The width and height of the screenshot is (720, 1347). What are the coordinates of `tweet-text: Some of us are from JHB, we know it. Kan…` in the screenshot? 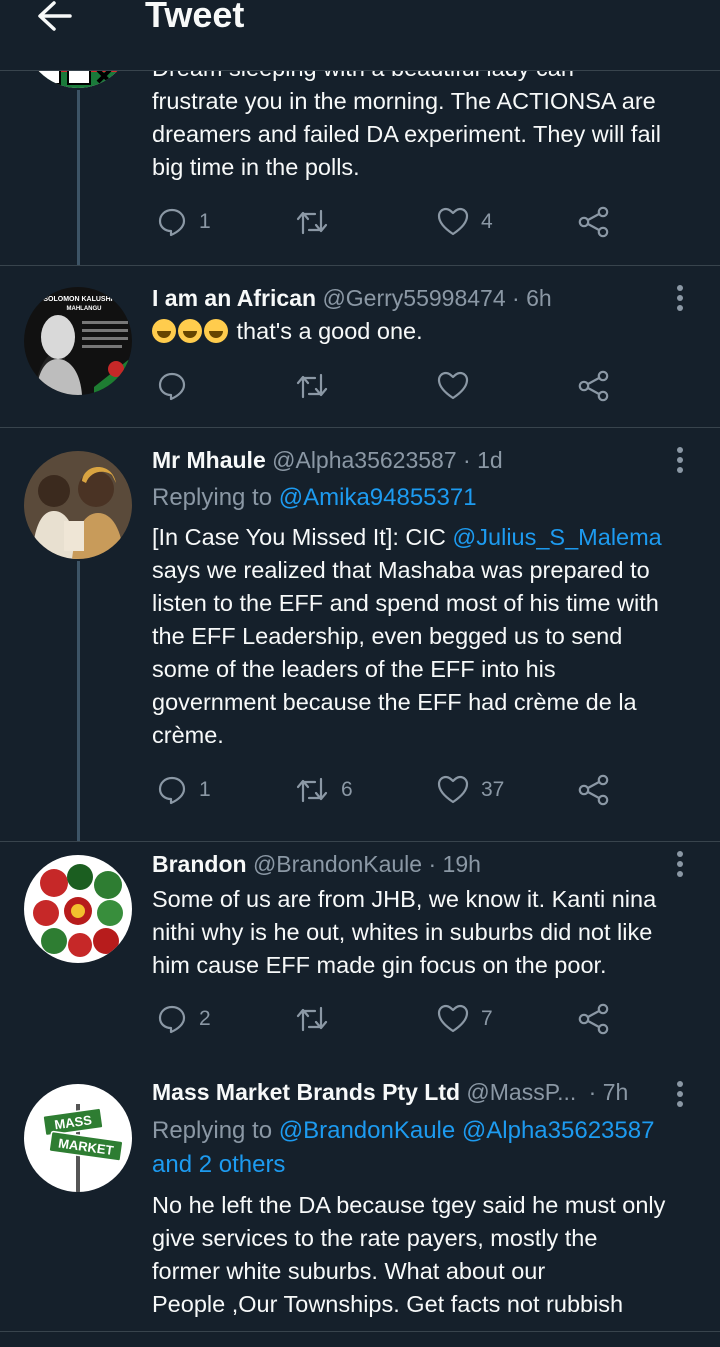 It's located at (404, 932).